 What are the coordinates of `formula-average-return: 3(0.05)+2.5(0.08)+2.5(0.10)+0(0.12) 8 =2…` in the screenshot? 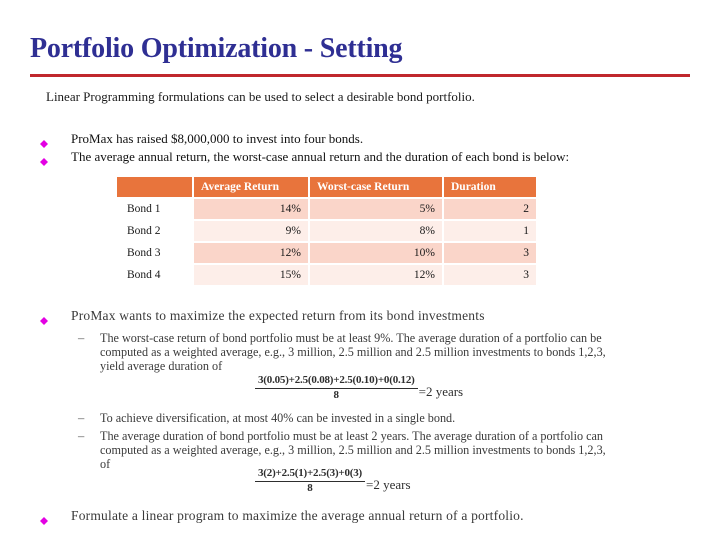 It's located at (359, 387).